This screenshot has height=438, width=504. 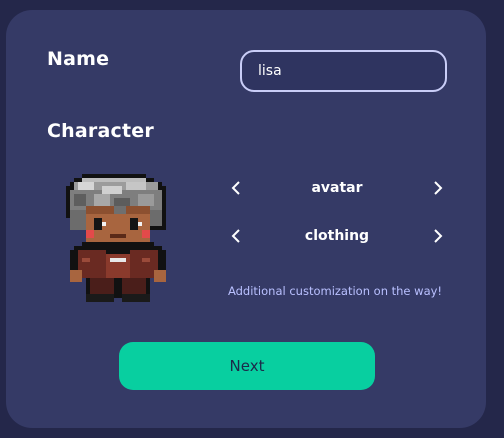 I want to click on name-label: Name, so click(x=78, y=59).